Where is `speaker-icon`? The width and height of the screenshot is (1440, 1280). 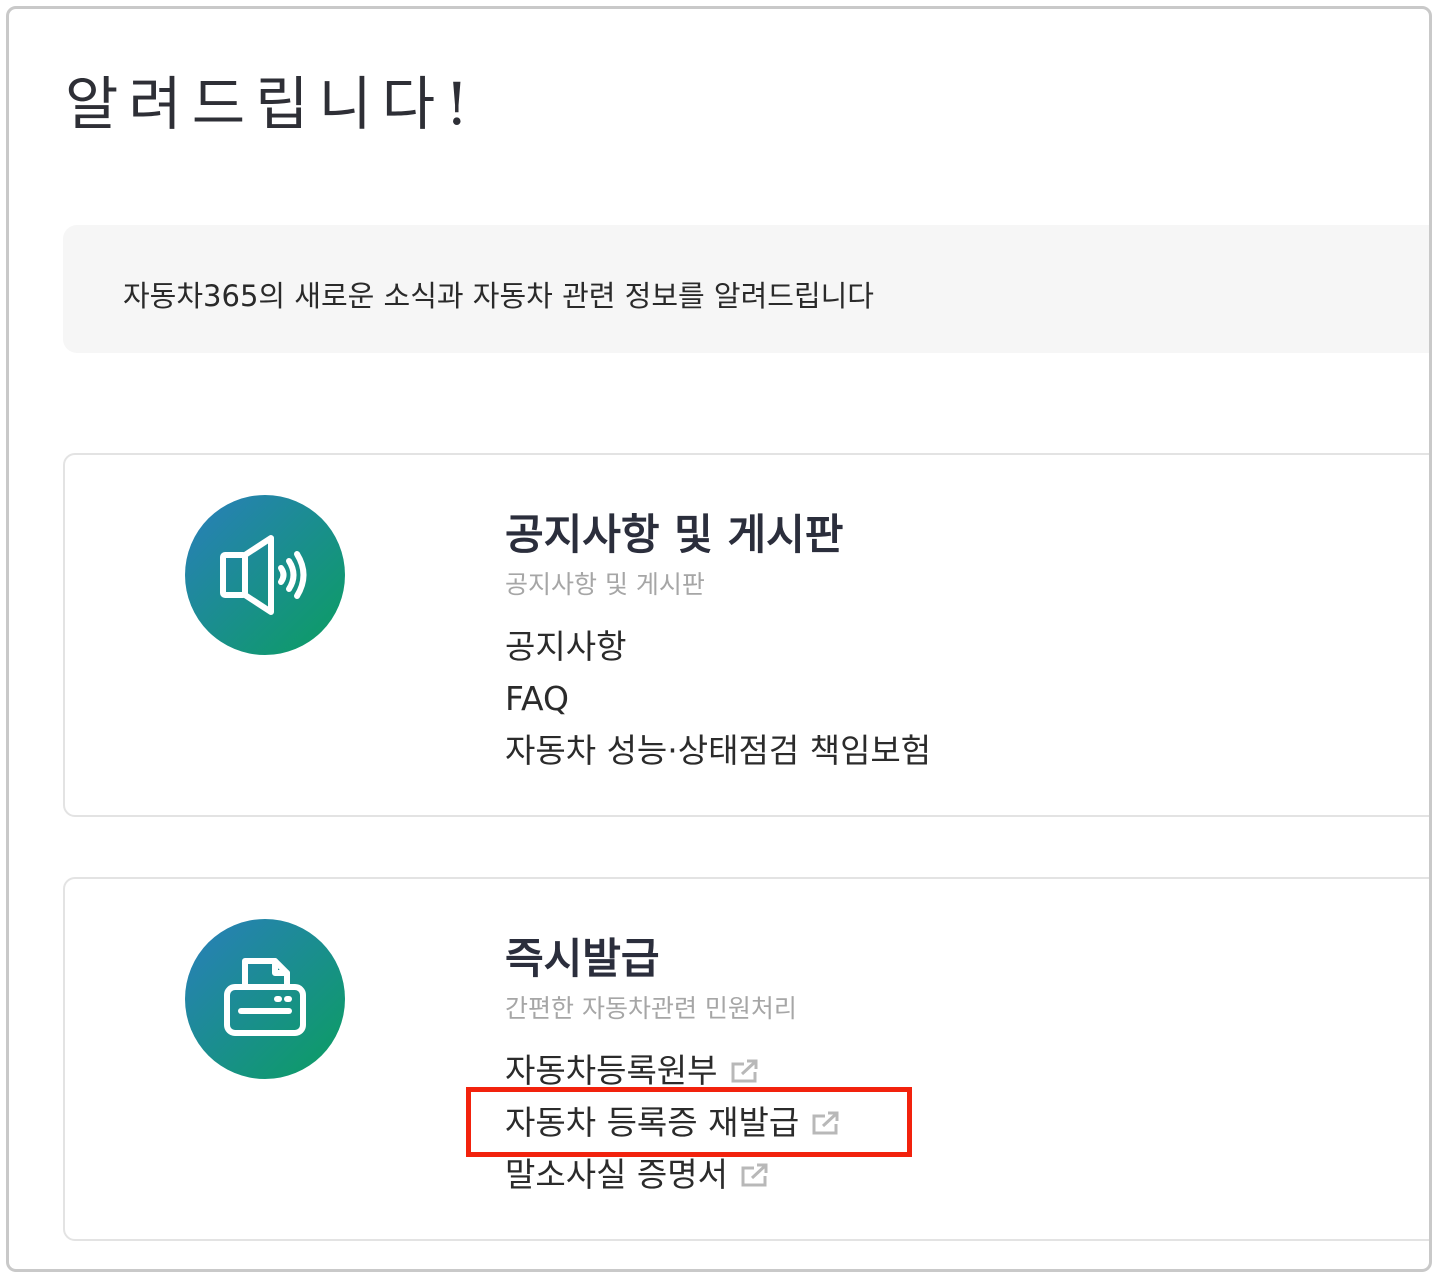 speaker-icon is located at coordinates (263, 575).